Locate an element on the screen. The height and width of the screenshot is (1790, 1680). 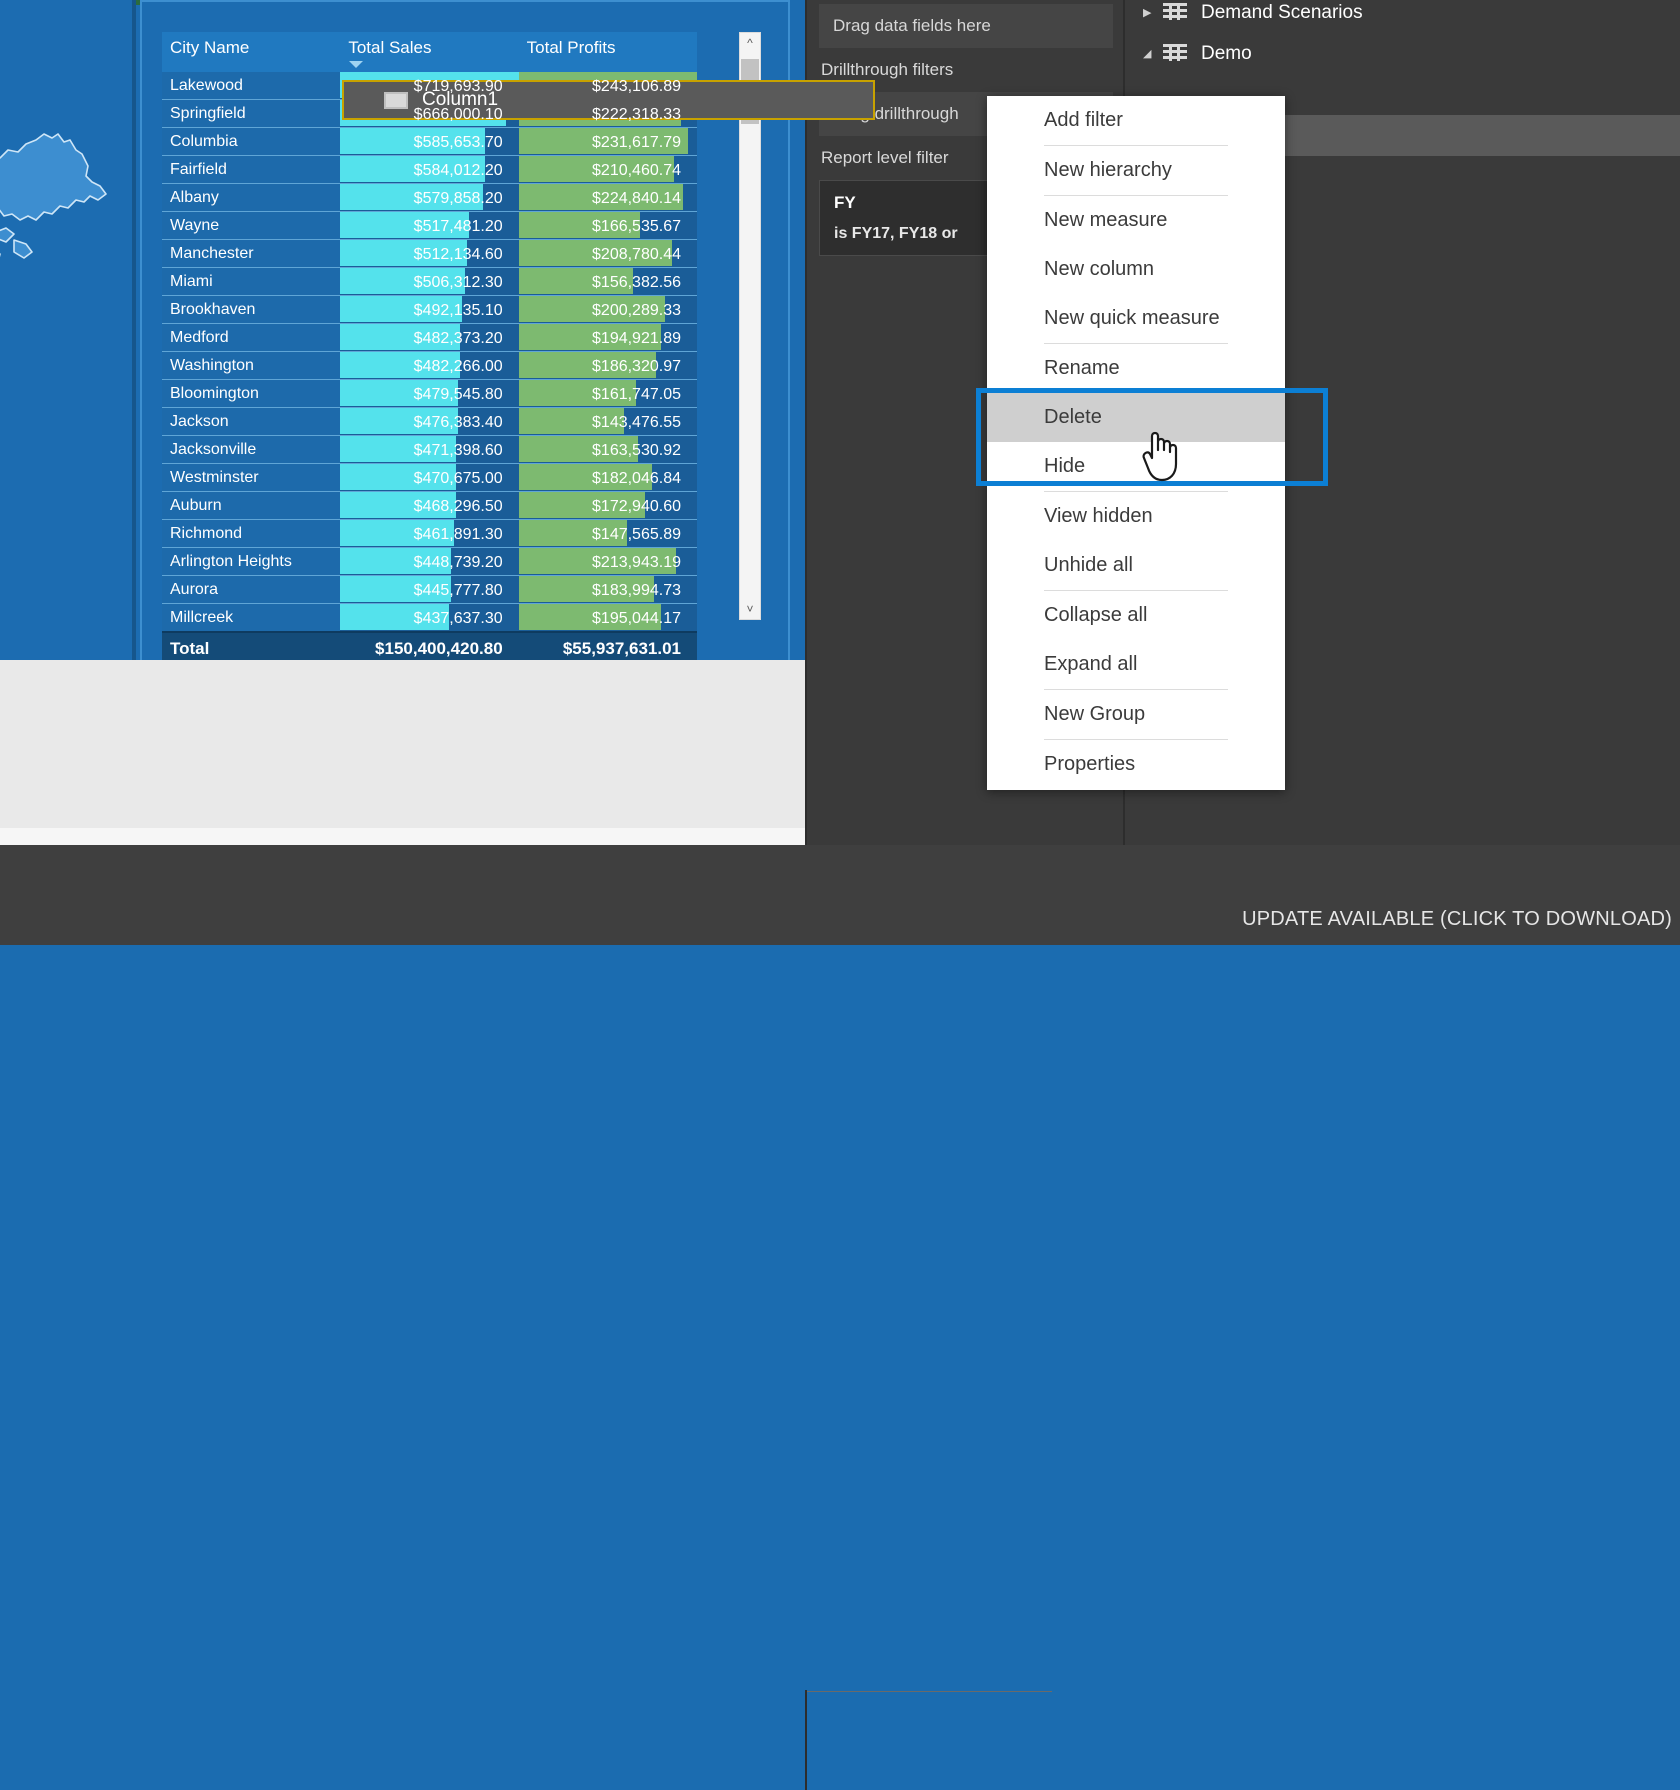
menu-item-delete: Delete is located at coordinates (1136, 417).